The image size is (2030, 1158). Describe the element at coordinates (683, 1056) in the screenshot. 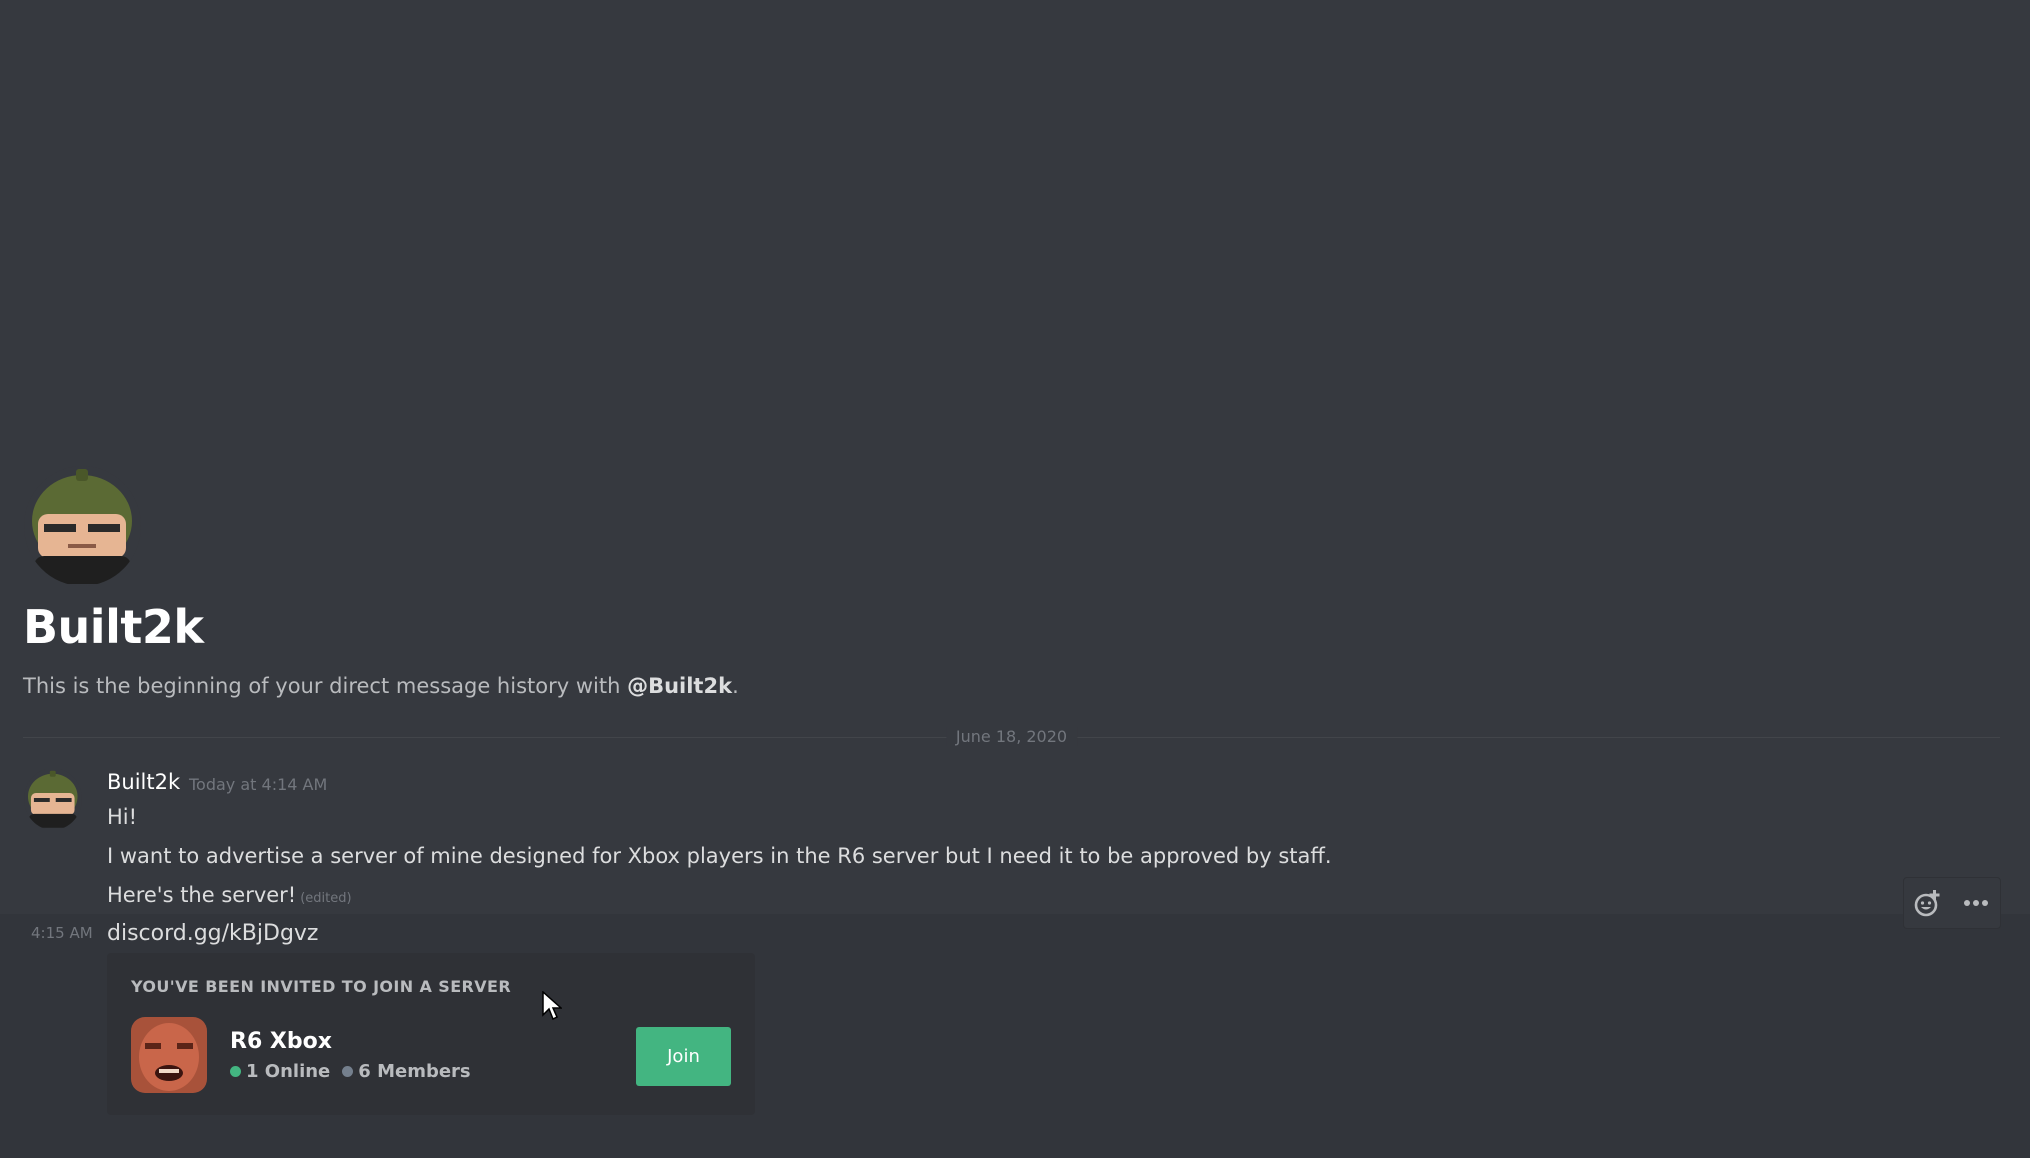

I see `join-button: Join` at that location.